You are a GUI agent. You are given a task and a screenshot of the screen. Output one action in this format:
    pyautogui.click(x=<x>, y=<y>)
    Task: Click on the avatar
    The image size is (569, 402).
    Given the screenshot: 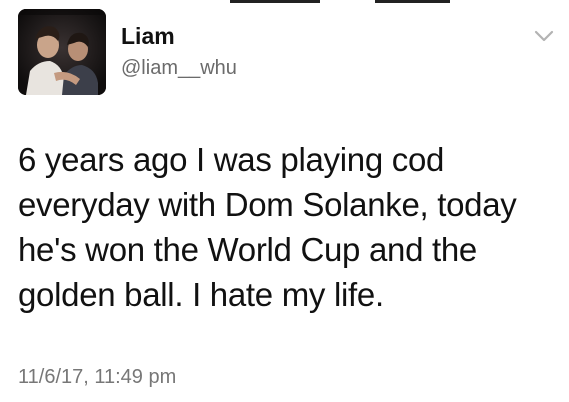 What is the action you would take?
    pyautogui.click(x=62, y=52)
    